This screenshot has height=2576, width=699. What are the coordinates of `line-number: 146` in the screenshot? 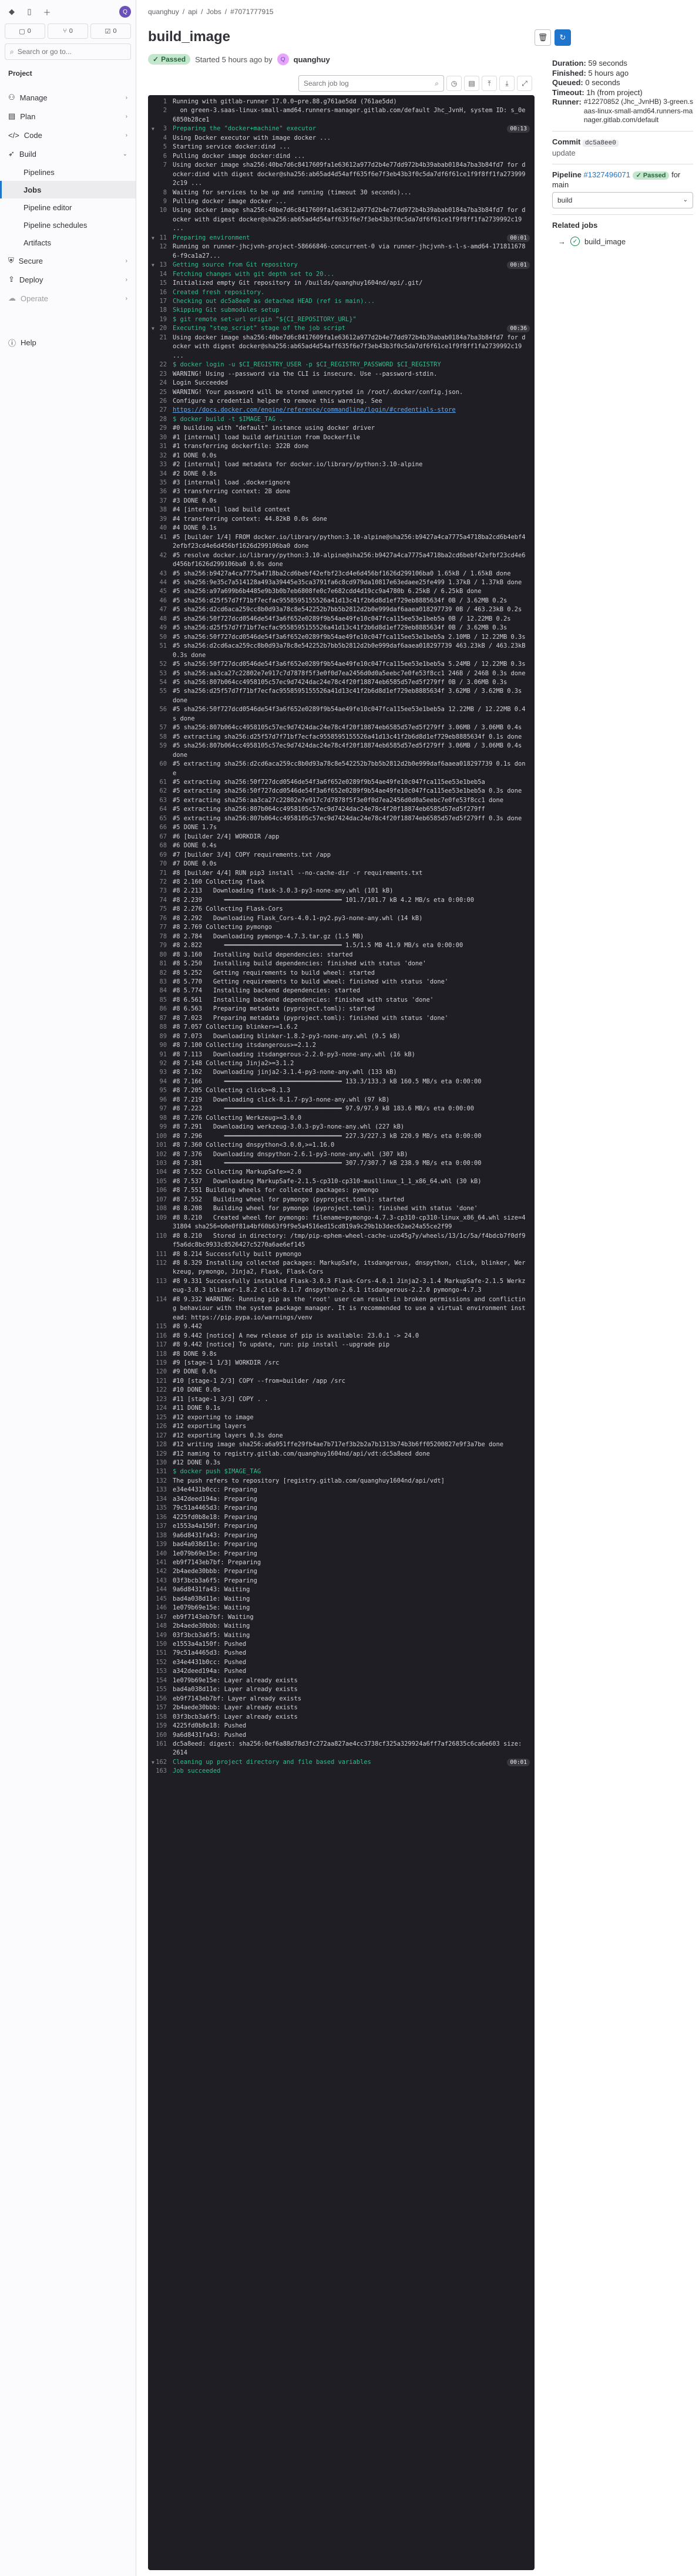 It's located at (161, 1608).